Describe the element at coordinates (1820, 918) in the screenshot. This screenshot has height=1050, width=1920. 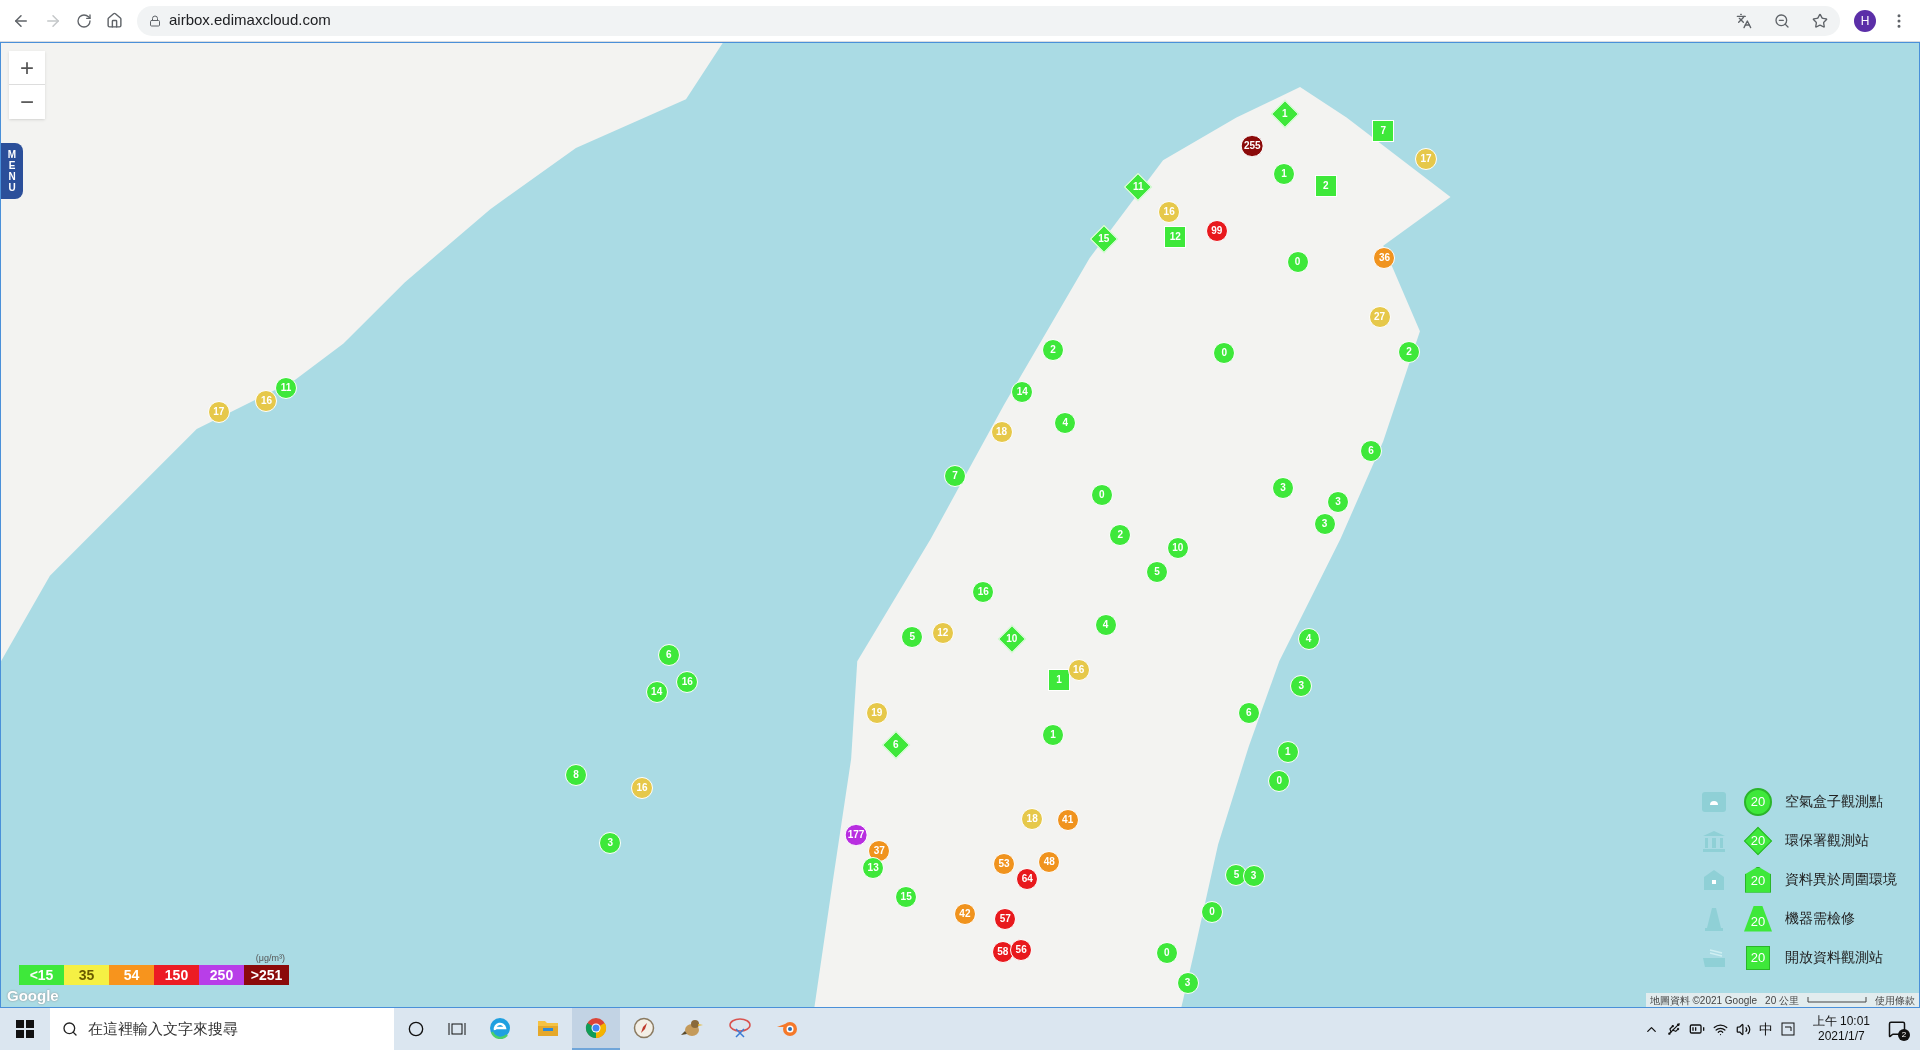
I see `legend-label: 機器需檢修` at that location.